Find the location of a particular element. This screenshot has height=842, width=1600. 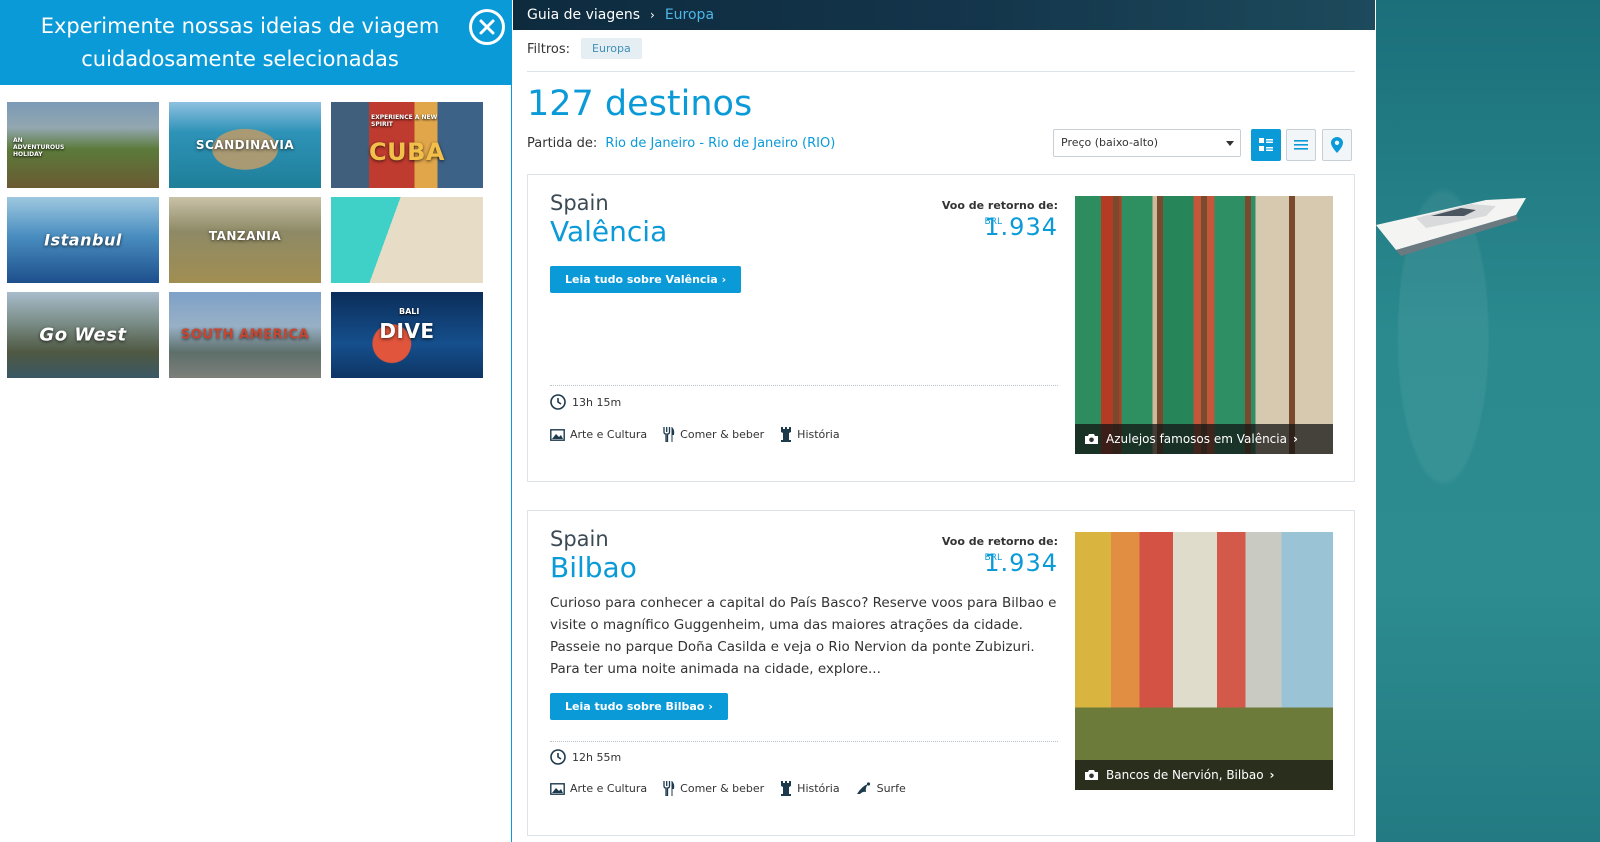

idea-tile-cuba: CUBA EXPERIENCE A NEW SPIRIT is located at coordinates (407, 145).